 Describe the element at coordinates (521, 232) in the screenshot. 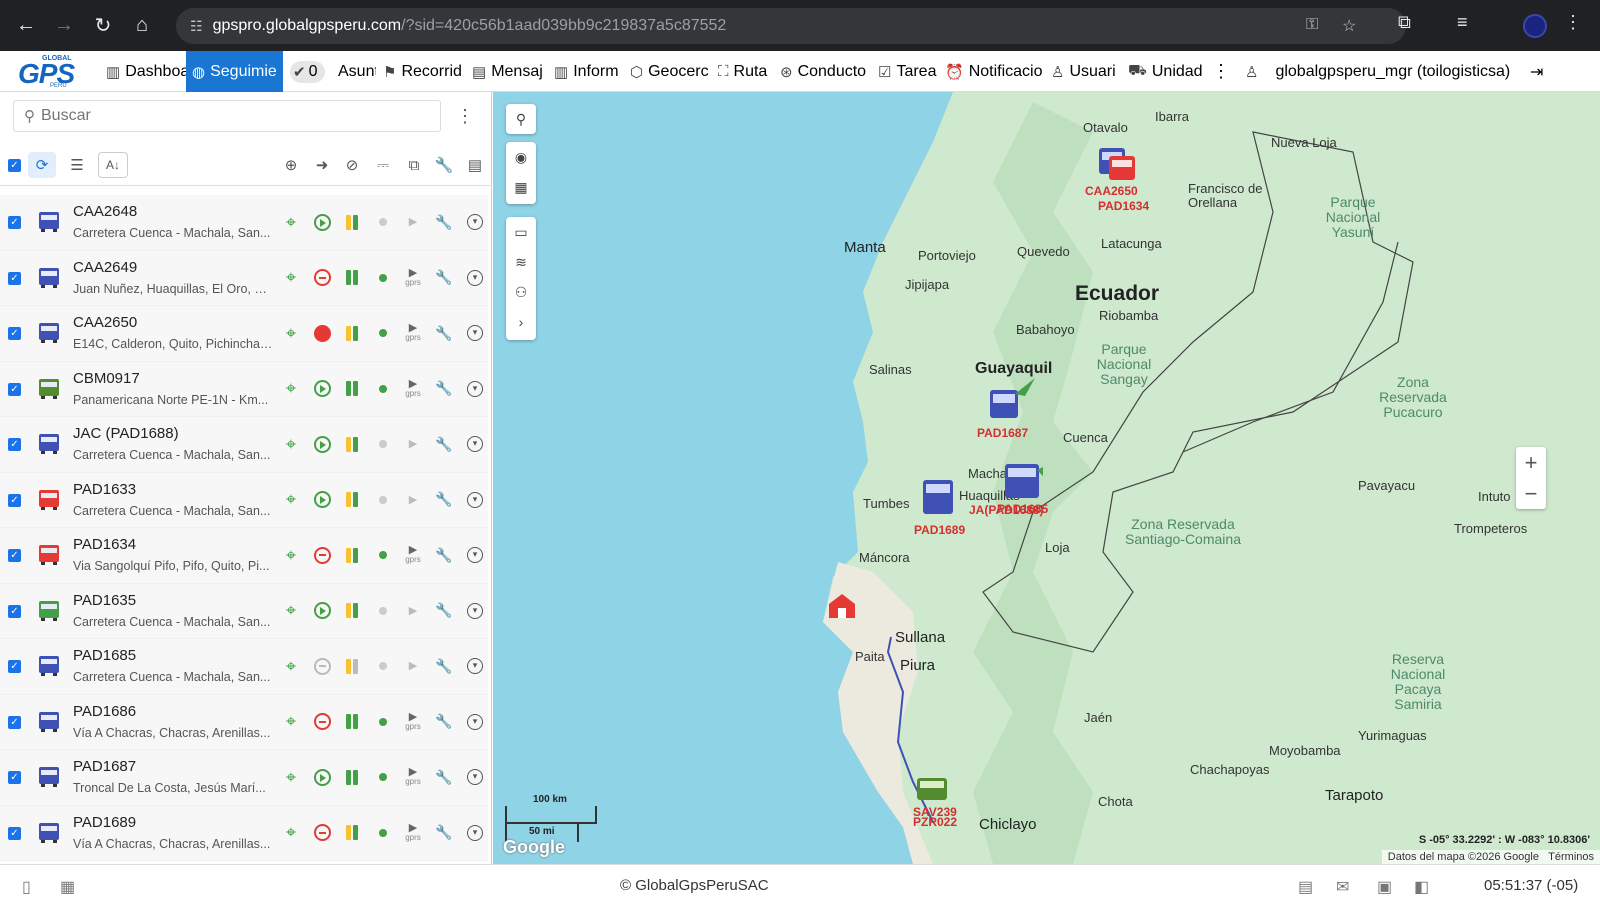

I see `ruler-icon: ▭` at that location.